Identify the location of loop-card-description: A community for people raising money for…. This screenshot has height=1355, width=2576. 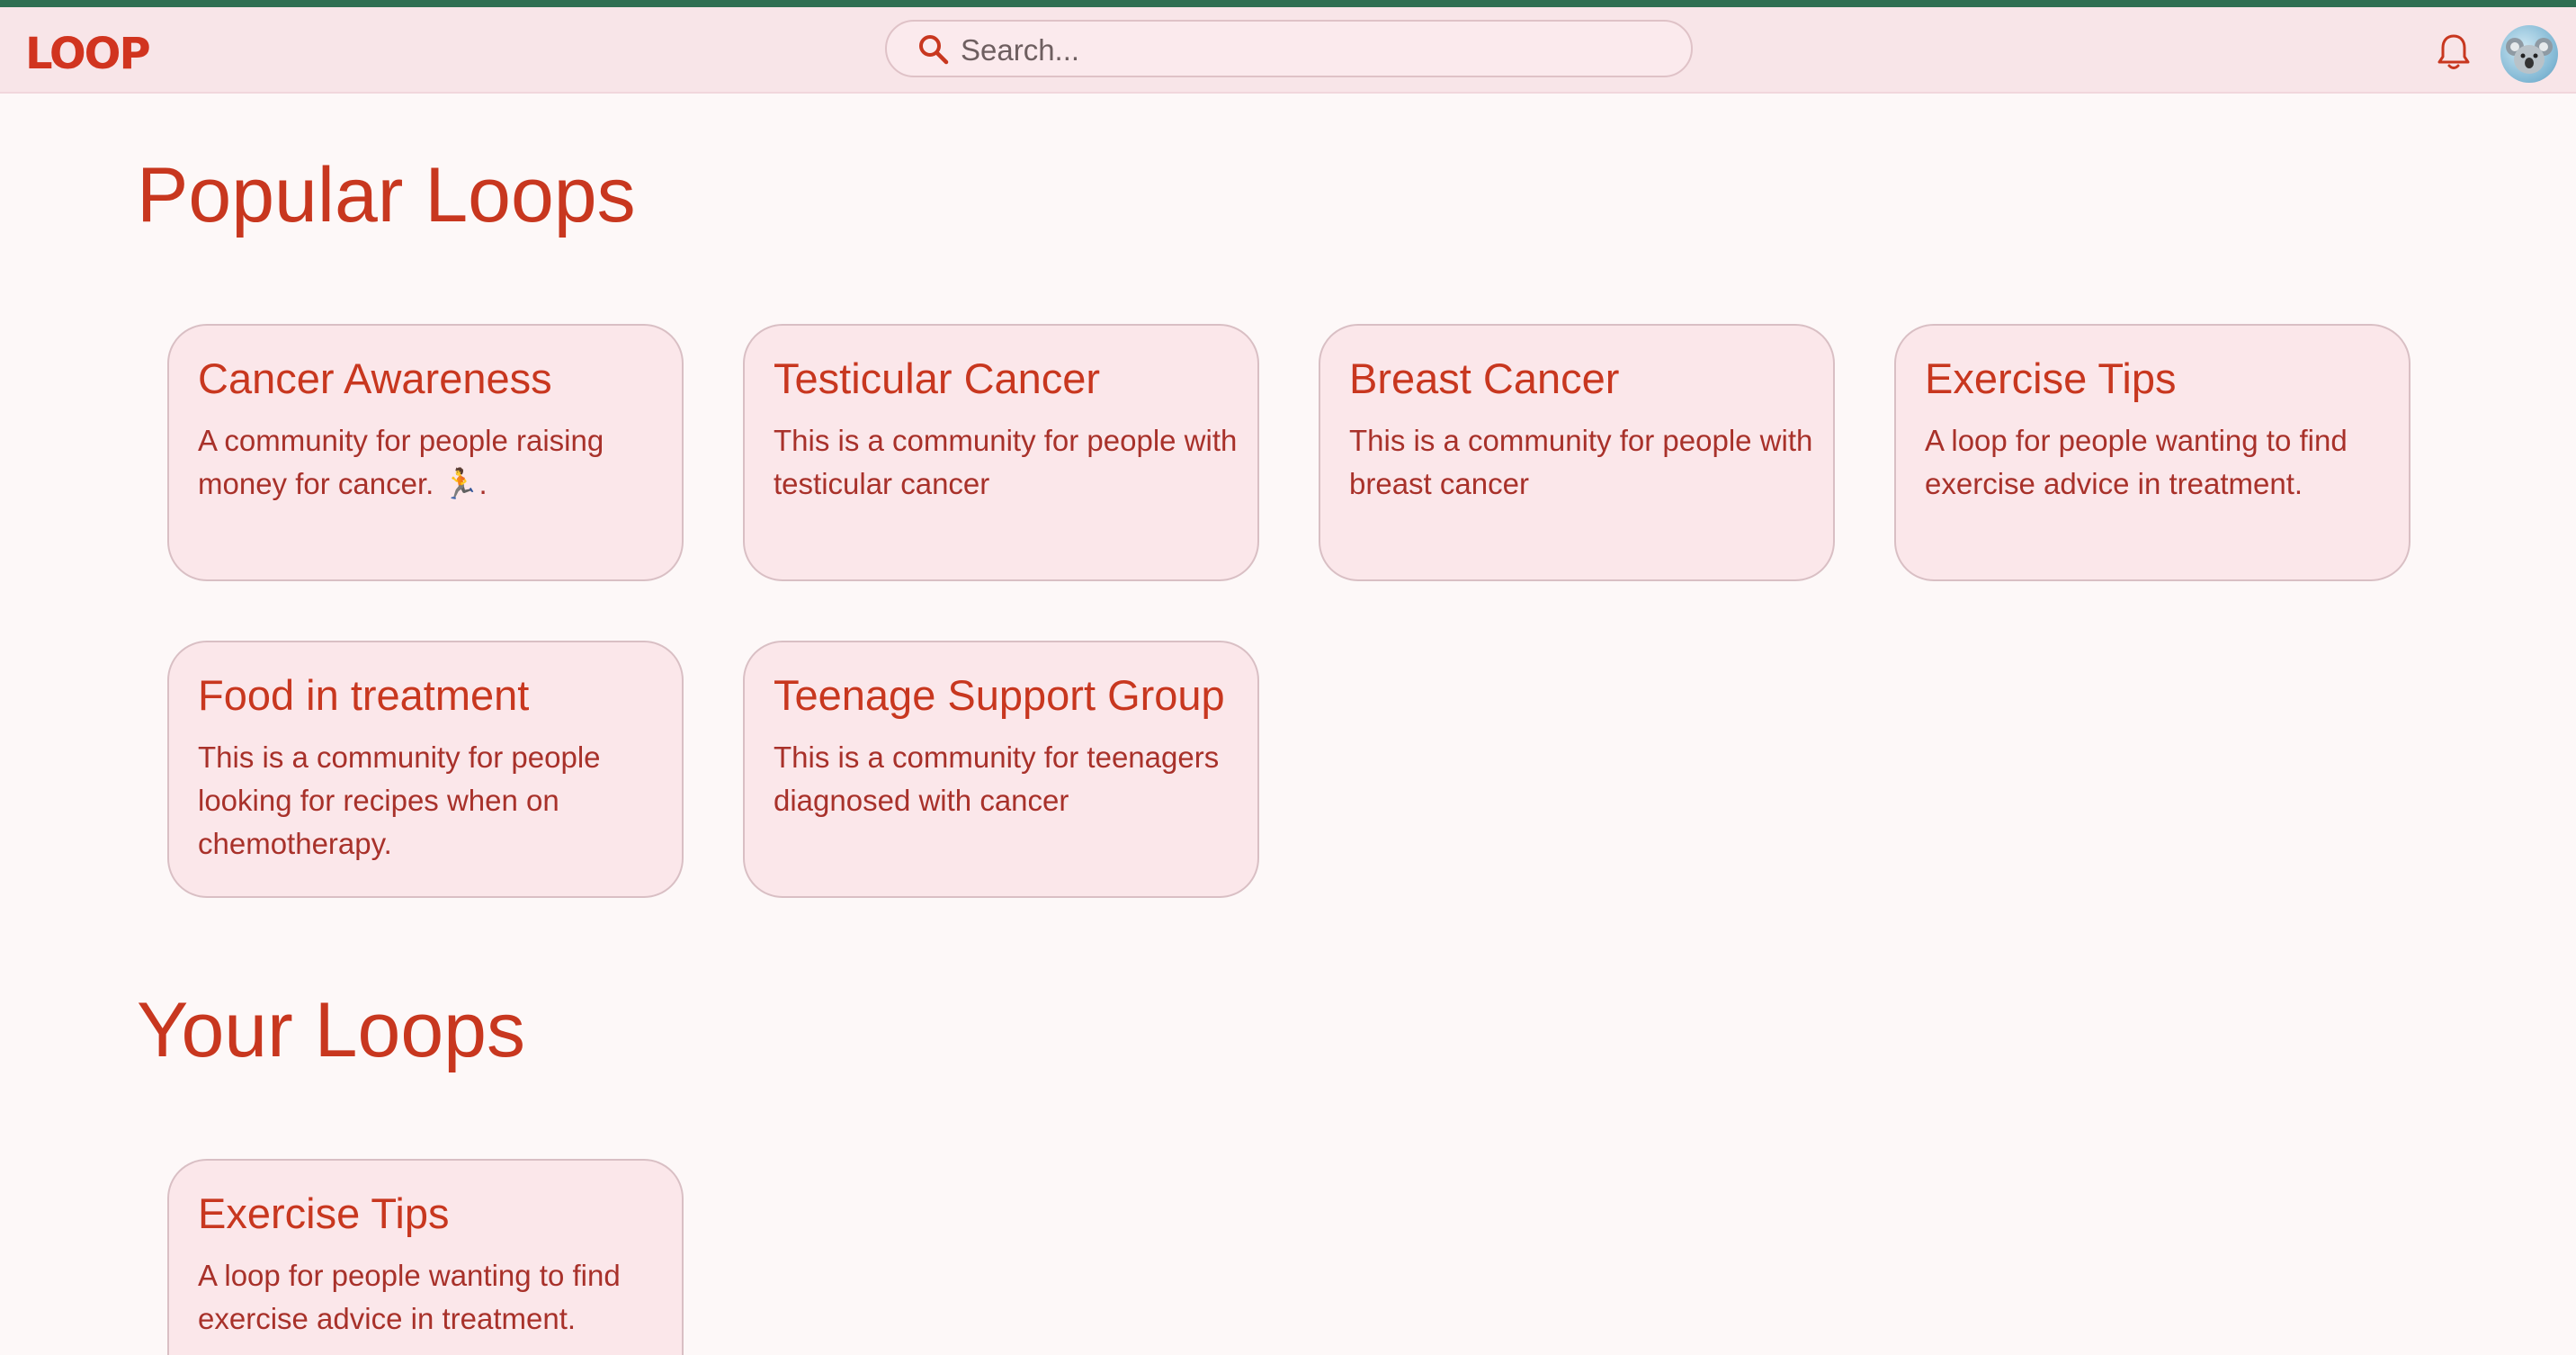
(401, 462).